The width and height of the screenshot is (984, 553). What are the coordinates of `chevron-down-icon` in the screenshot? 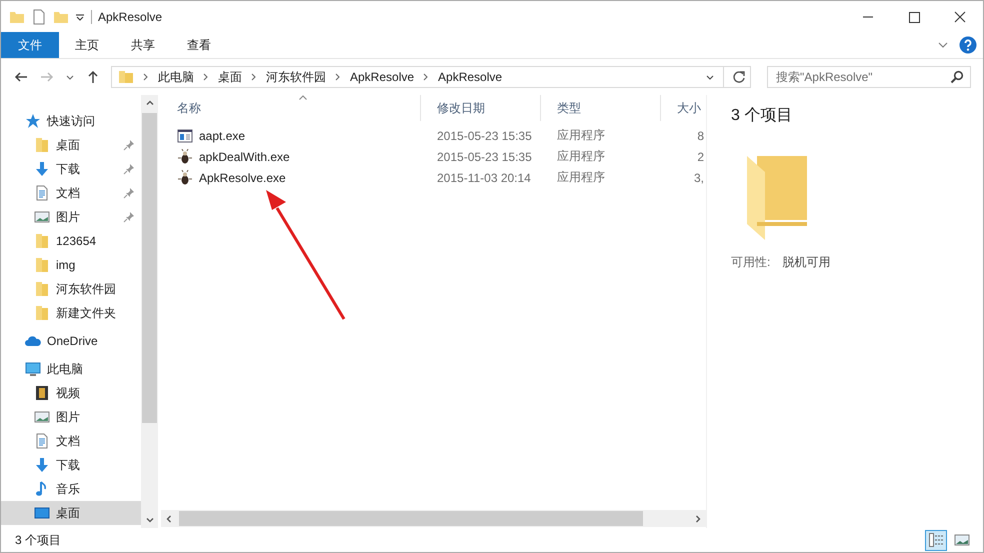 It's located at (150, 520).